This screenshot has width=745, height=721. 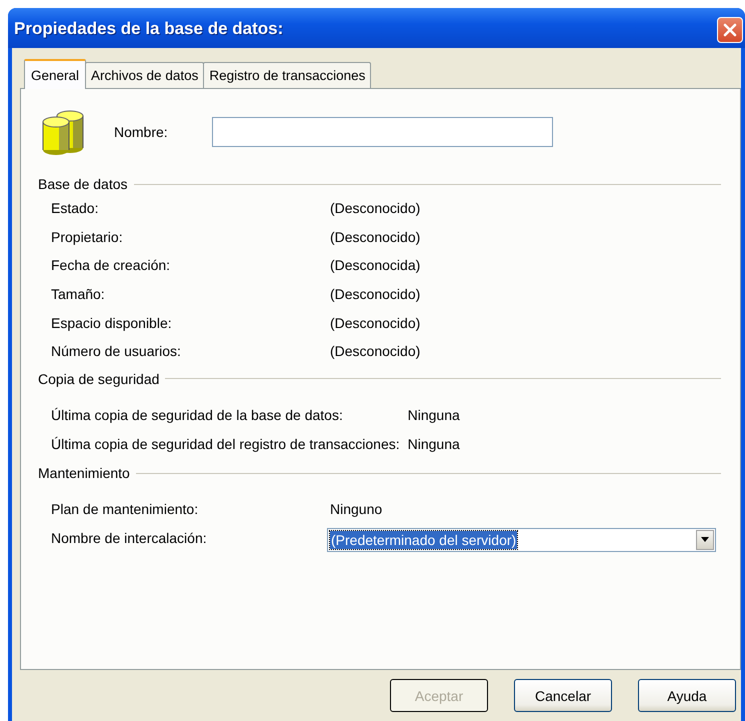 What do you see at coordinates (111, 266) in the screenshot?
I see `property-label: Fecha de creación:` at bounding box center [111, 266].